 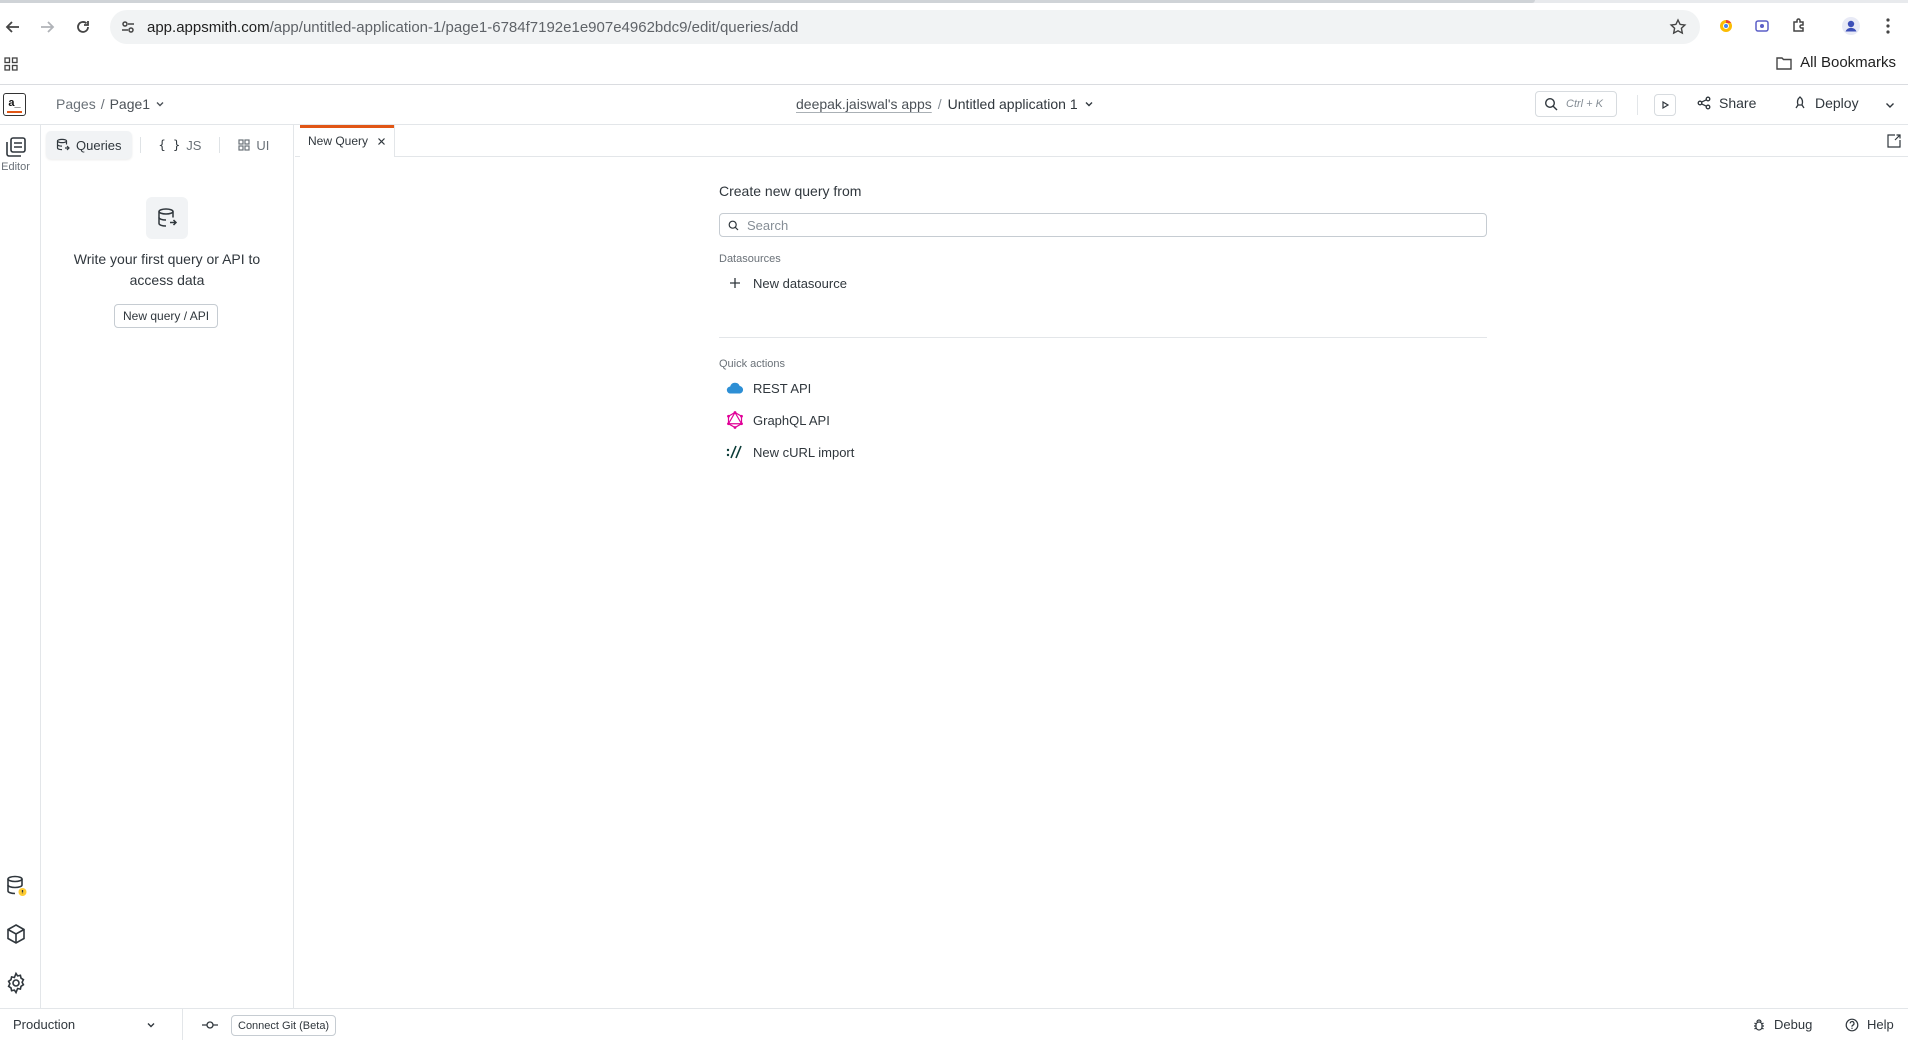 What do you see at coordinates (954, 1) in the screenshot?
I see `browser-tab-strip-edge` at bounding box center [954, 1].